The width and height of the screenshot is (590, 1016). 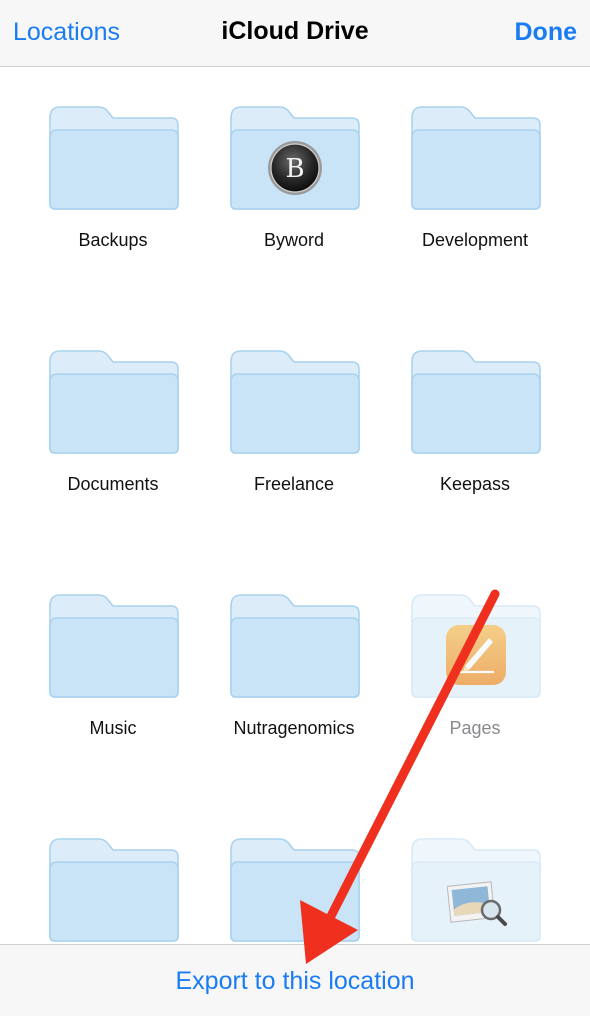 I want to click on folder-label: Byword, so click(x=294, y=240).